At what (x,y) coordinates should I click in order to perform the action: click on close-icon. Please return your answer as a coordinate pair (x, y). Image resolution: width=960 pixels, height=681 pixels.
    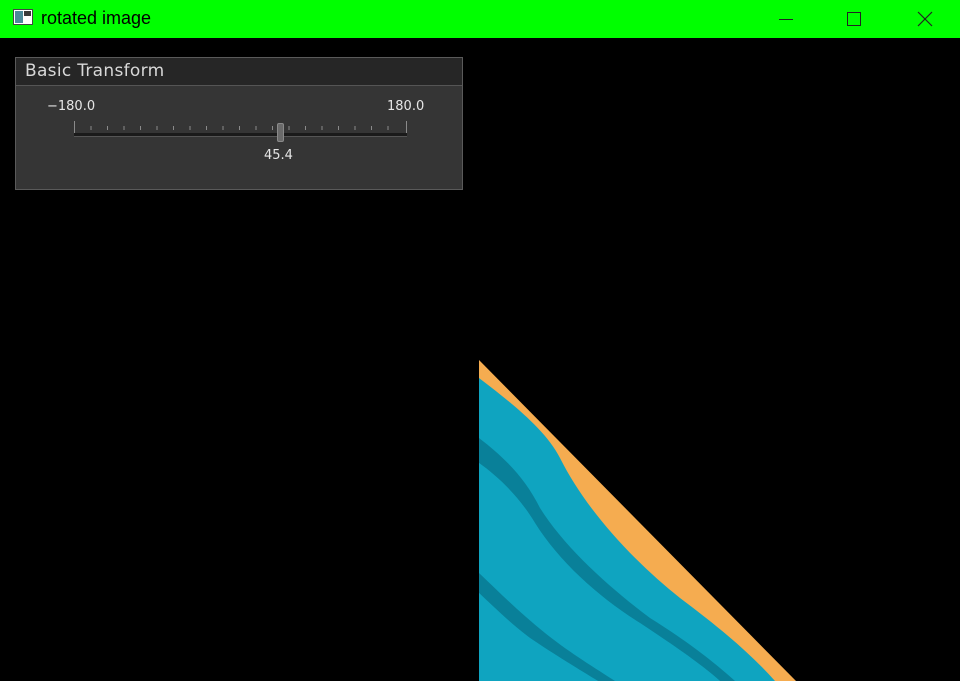
    Looking at the image, I should click on (925, 19).